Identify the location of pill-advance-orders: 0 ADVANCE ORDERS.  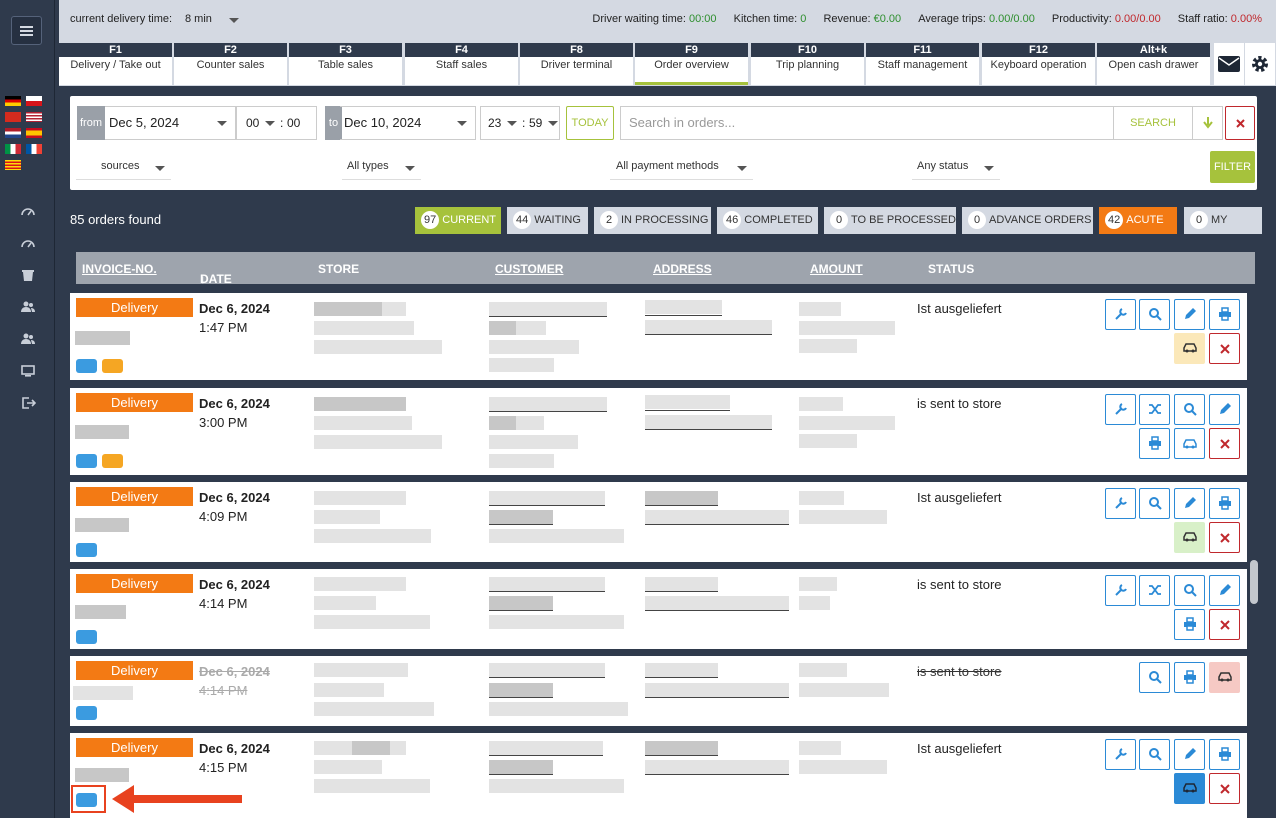
(1027, 220).